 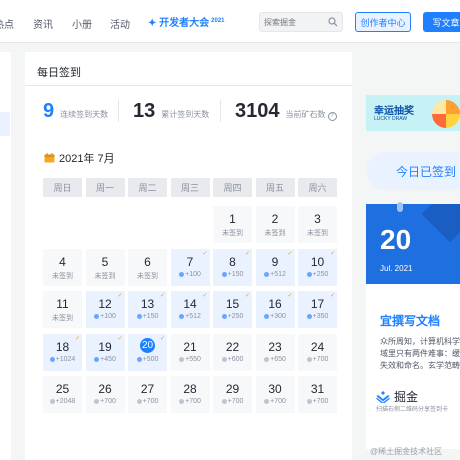 I want to click on day-number: 30, so click(x=275, y=389).